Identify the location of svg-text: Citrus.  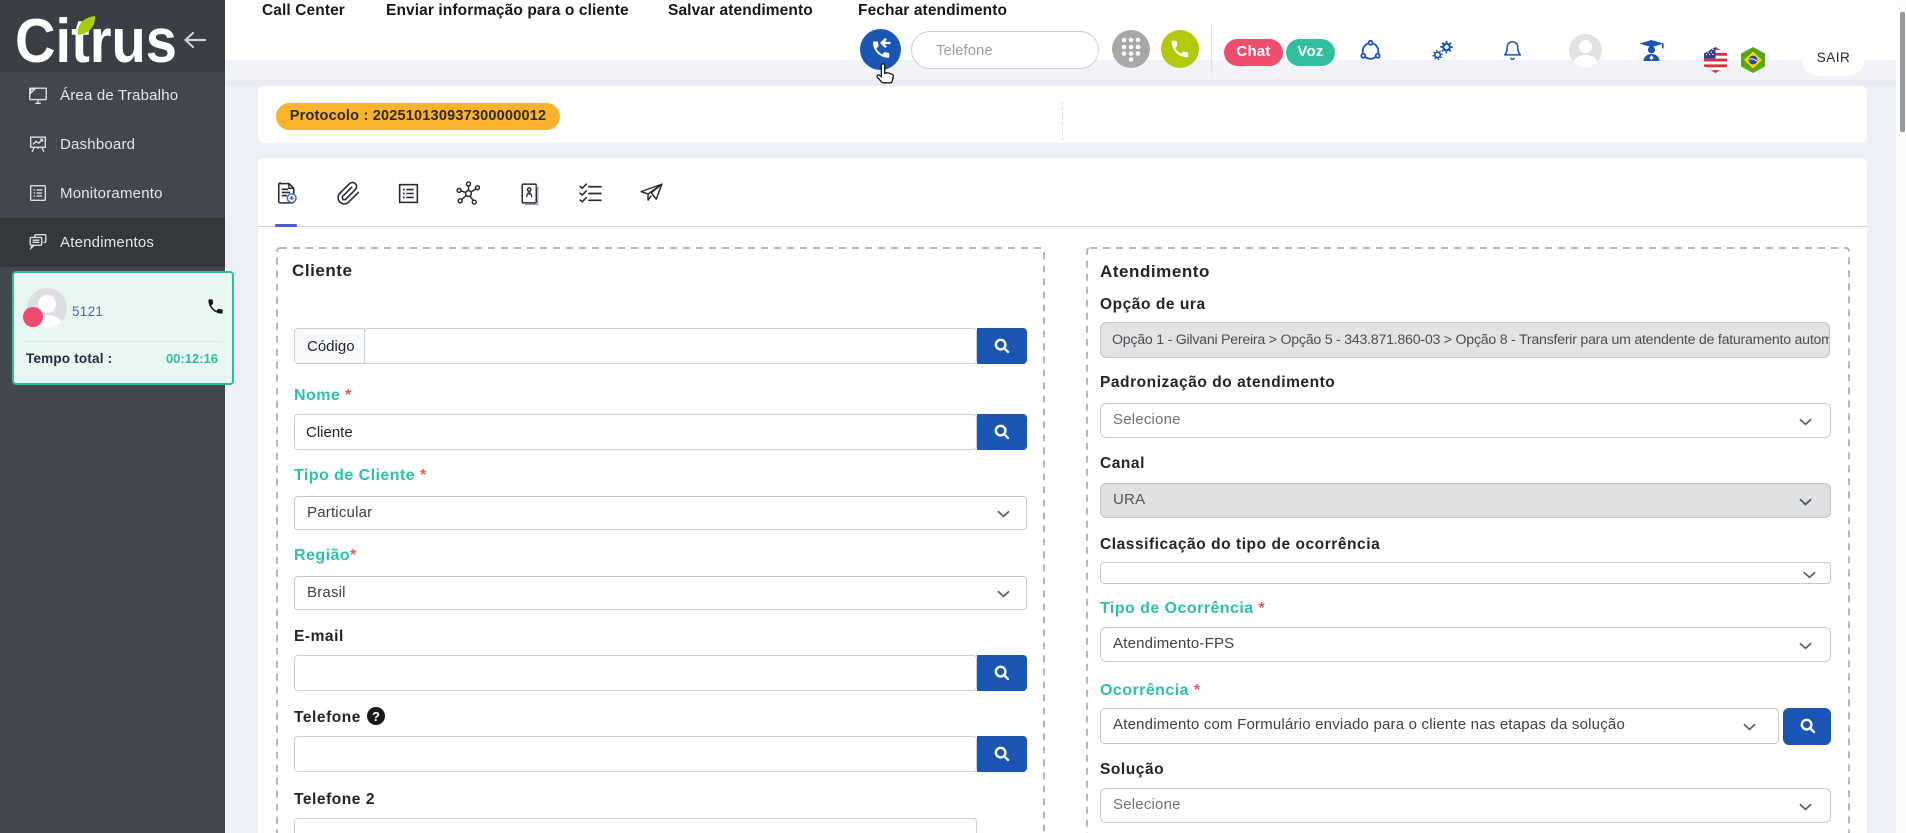
(96, 39).